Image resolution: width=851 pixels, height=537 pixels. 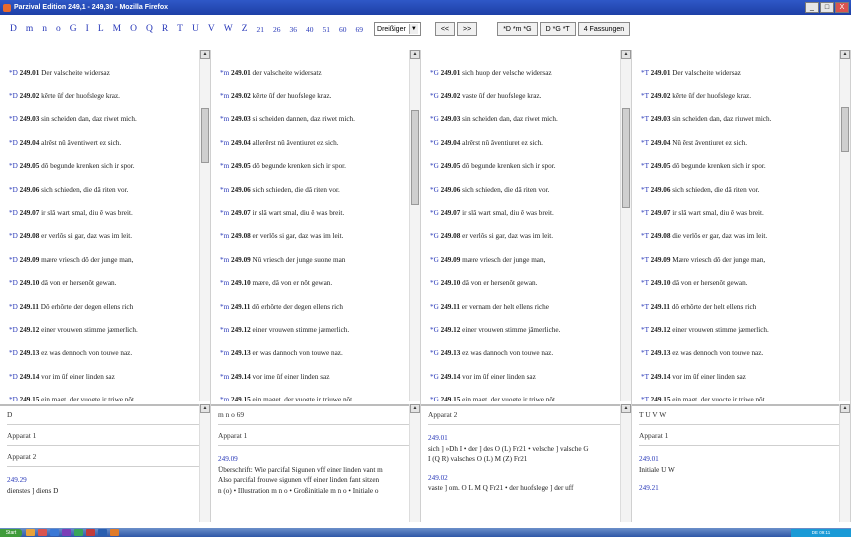 I want to click on view-dmg-button: *D *m *G, so click(x=517, y=29).